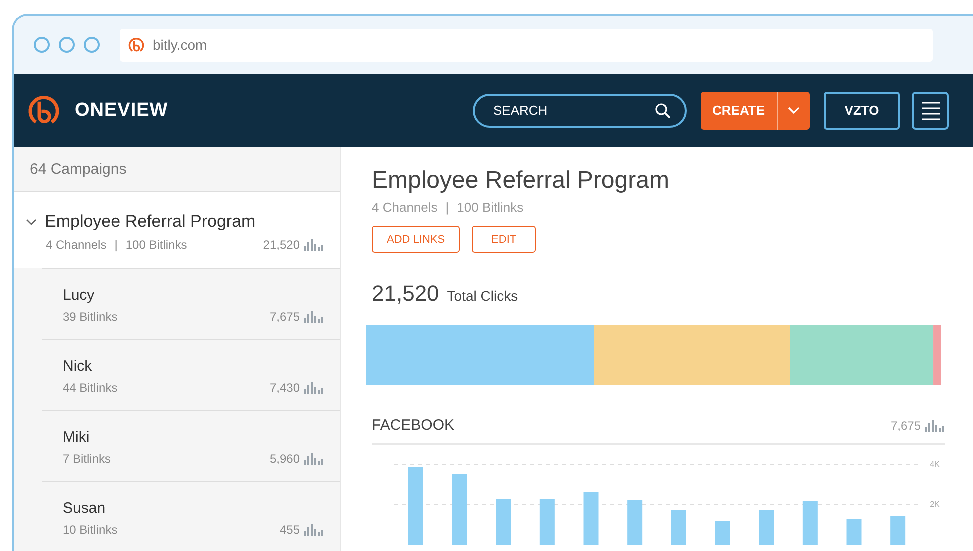 The image size is (973, 551). I want to click on campaign-name: Employee Referral Program, so click(150, 222).